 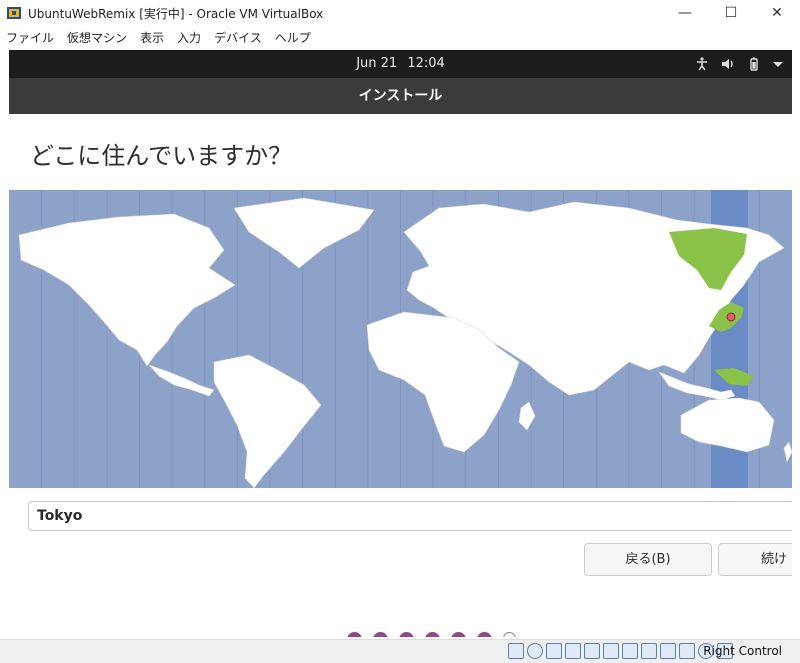 What do you see at coordinates (611, 651) in the screenshot?
I see `shared-folder-icon` at bounding box center [611, 651].